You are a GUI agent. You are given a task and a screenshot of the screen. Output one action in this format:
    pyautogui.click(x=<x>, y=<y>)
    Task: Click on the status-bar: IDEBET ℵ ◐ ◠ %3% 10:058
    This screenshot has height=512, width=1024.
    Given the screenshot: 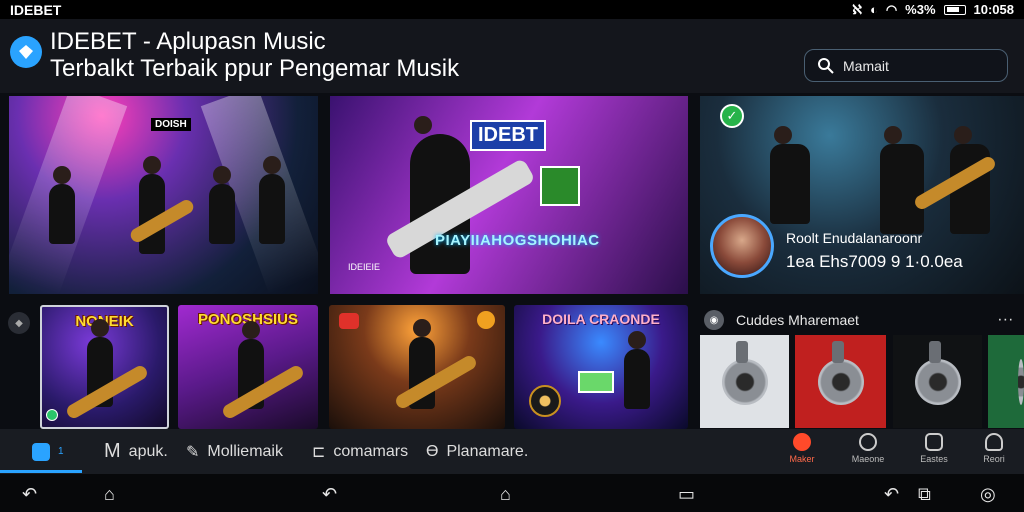 What is the action you would take?
    pyautogui.click(x=512, y=9)
    